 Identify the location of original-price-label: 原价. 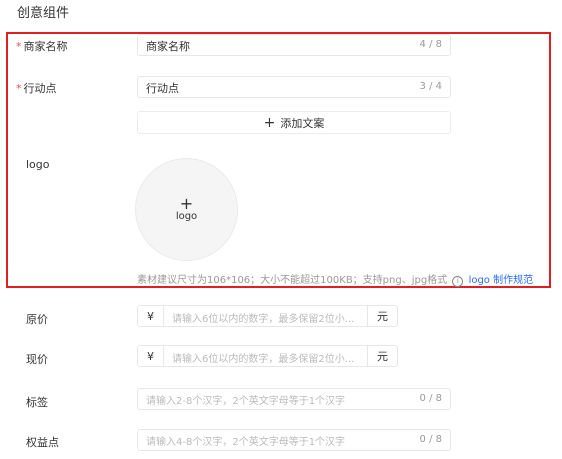
(37, 319).